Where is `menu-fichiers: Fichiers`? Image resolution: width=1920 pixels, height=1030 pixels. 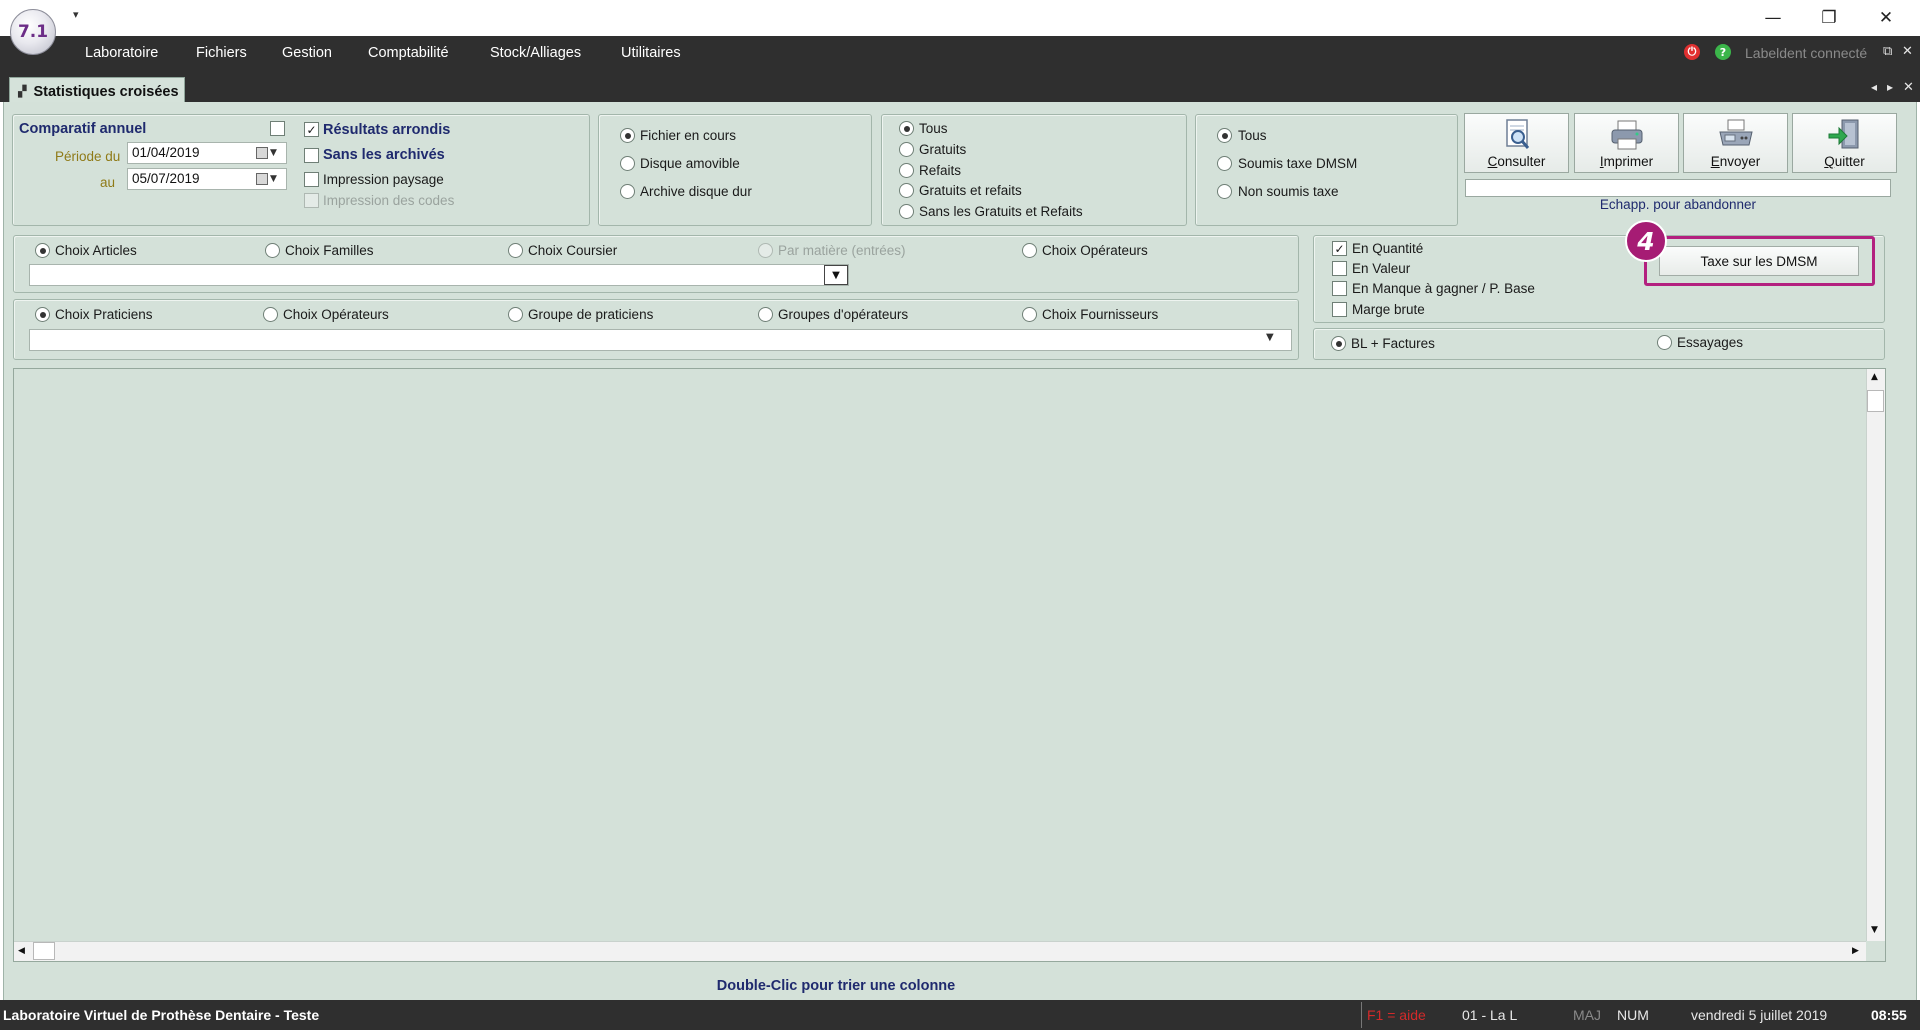 menu-fichiers: Fichiers is located at coordinates (221, 53).